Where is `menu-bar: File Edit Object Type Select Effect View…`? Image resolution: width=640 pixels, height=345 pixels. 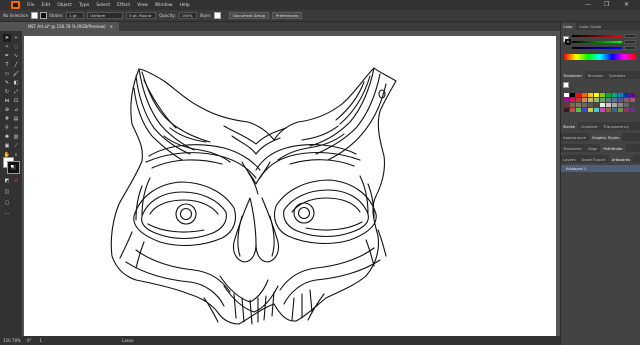 menu-bar: File Edit Object Type Select Effect View… is located at coordinates (320, 5).